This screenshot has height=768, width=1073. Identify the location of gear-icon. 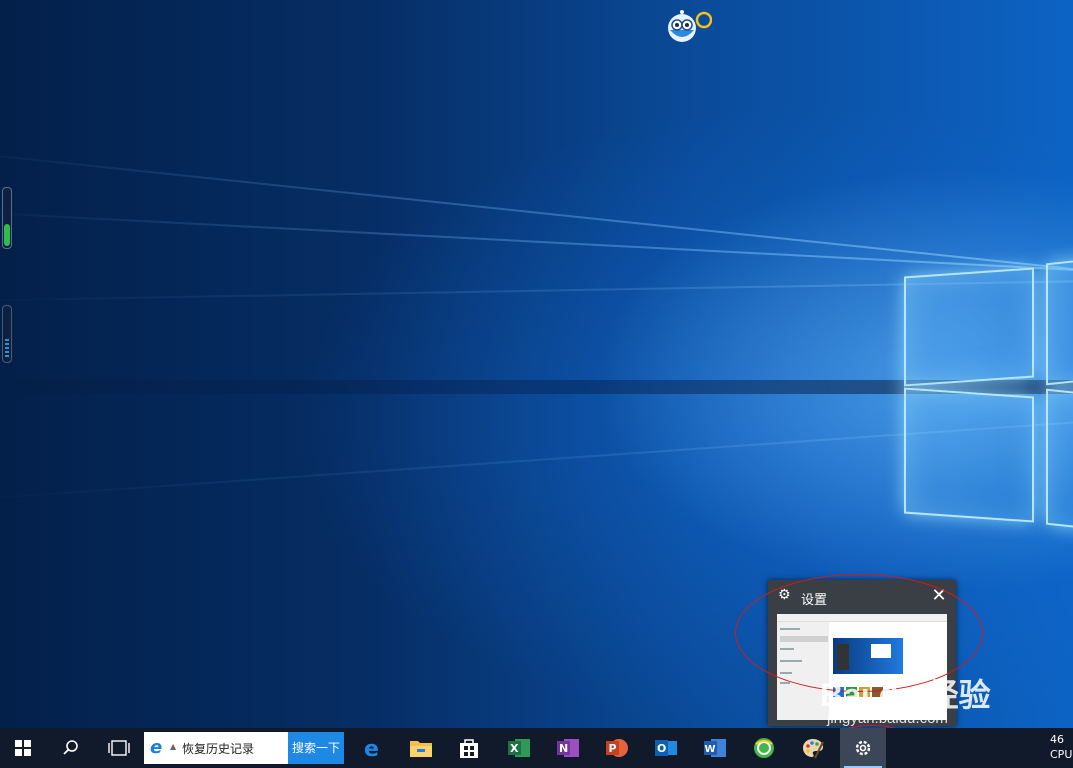
(863, 748).